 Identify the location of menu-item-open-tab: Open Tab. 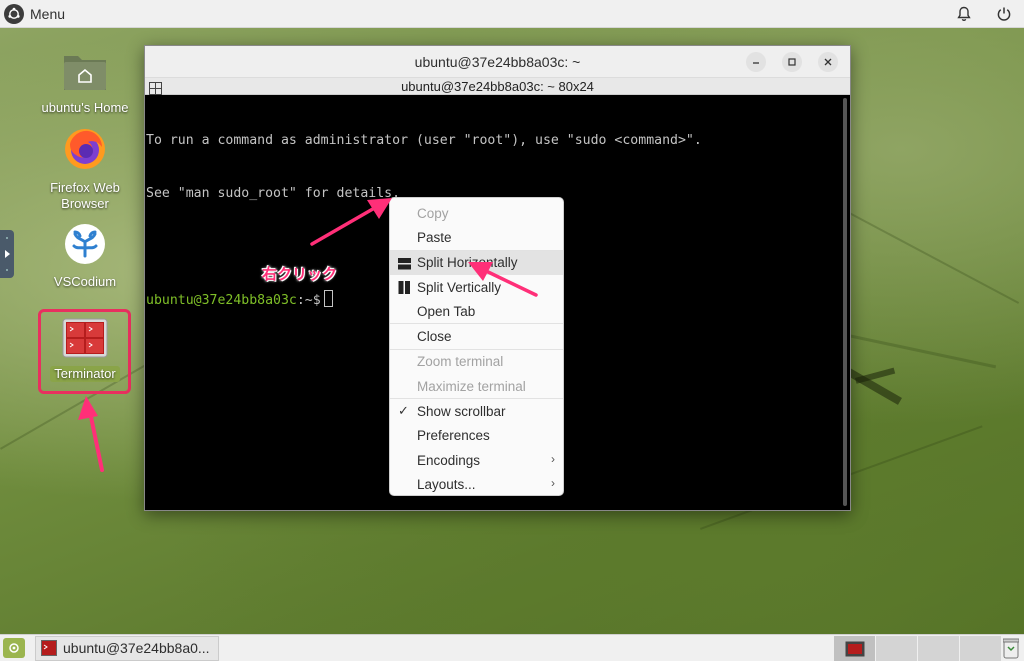
(476, 311).